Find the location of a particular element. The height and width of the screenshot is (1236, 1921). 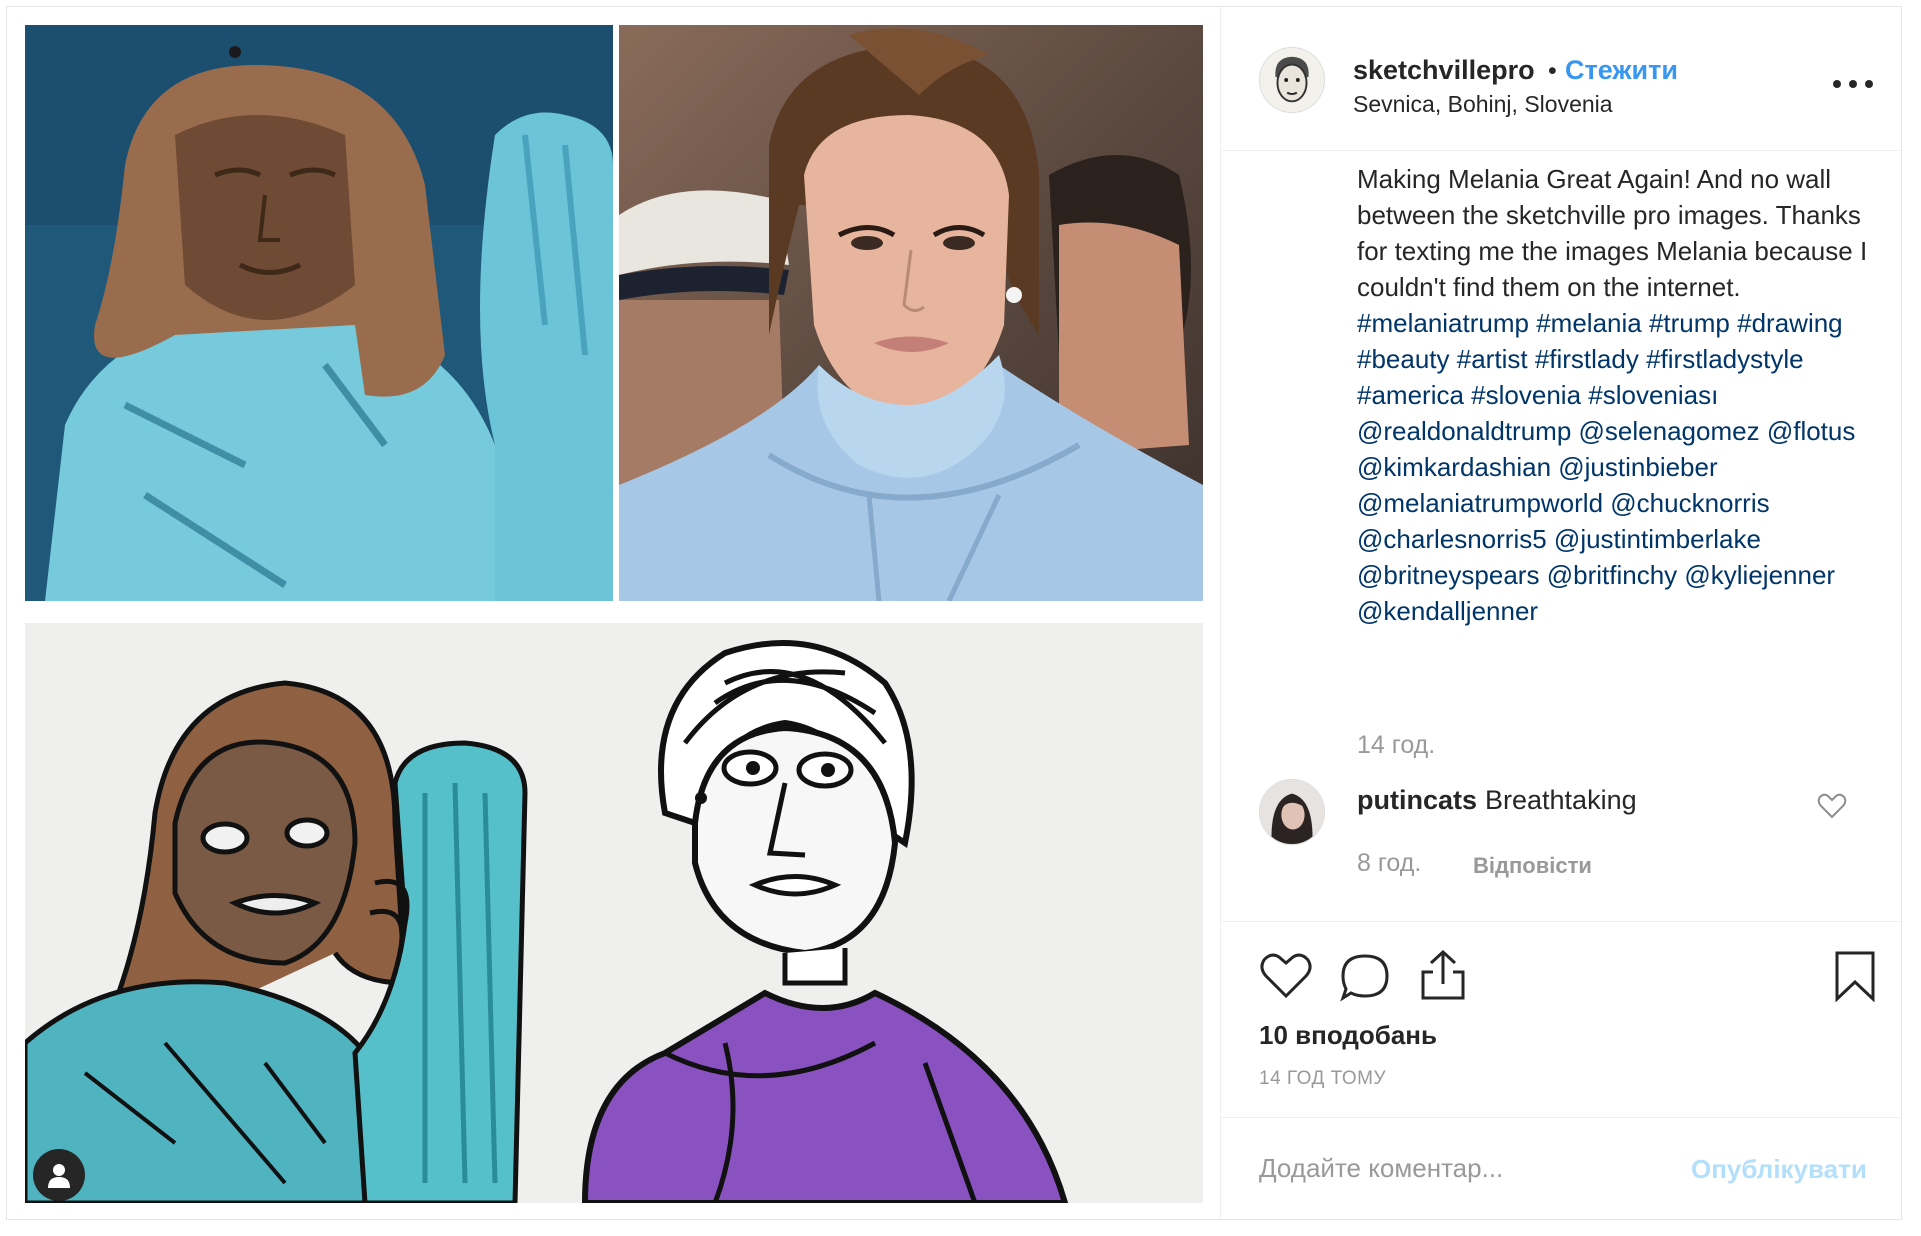

hashtag-link: #firstladystyle is located at coordinates (1725, 359).